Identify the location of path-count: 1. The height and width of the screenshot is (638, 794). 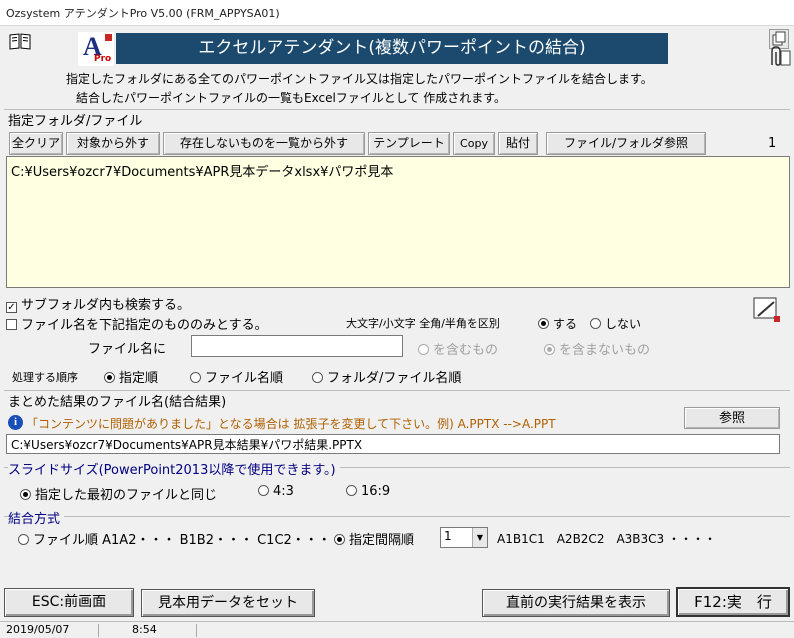
(772, 143).